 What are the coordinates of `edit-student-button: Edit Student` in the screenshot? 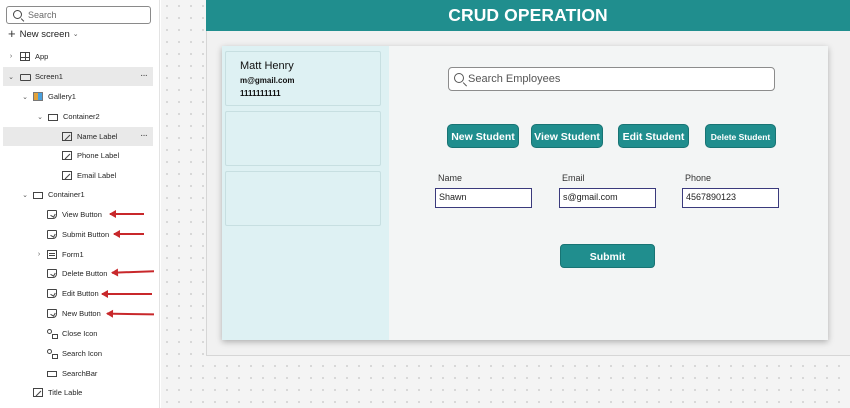 It's located at (653, 136).